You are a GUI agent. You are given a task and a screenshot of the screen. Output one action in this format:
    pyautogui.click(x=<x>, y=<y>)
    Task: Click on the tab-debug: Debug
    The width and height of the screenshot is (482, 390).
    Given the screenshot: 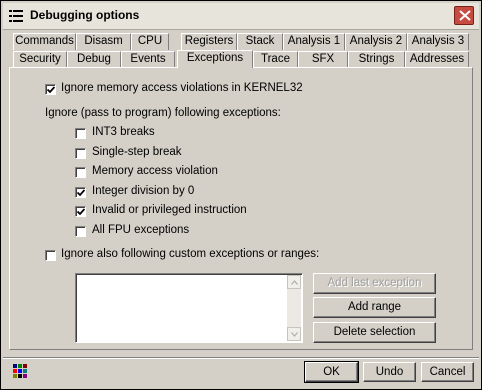 What is the action you would take?
    pyautogui.click(x=94, y=59)
    